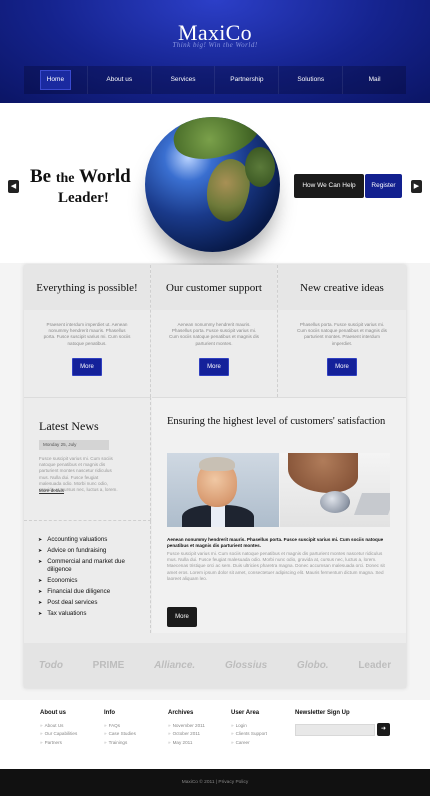 This screenshot has width=430, height=796. I want to click on feature-title: New creative ideas, so click(342, 287).